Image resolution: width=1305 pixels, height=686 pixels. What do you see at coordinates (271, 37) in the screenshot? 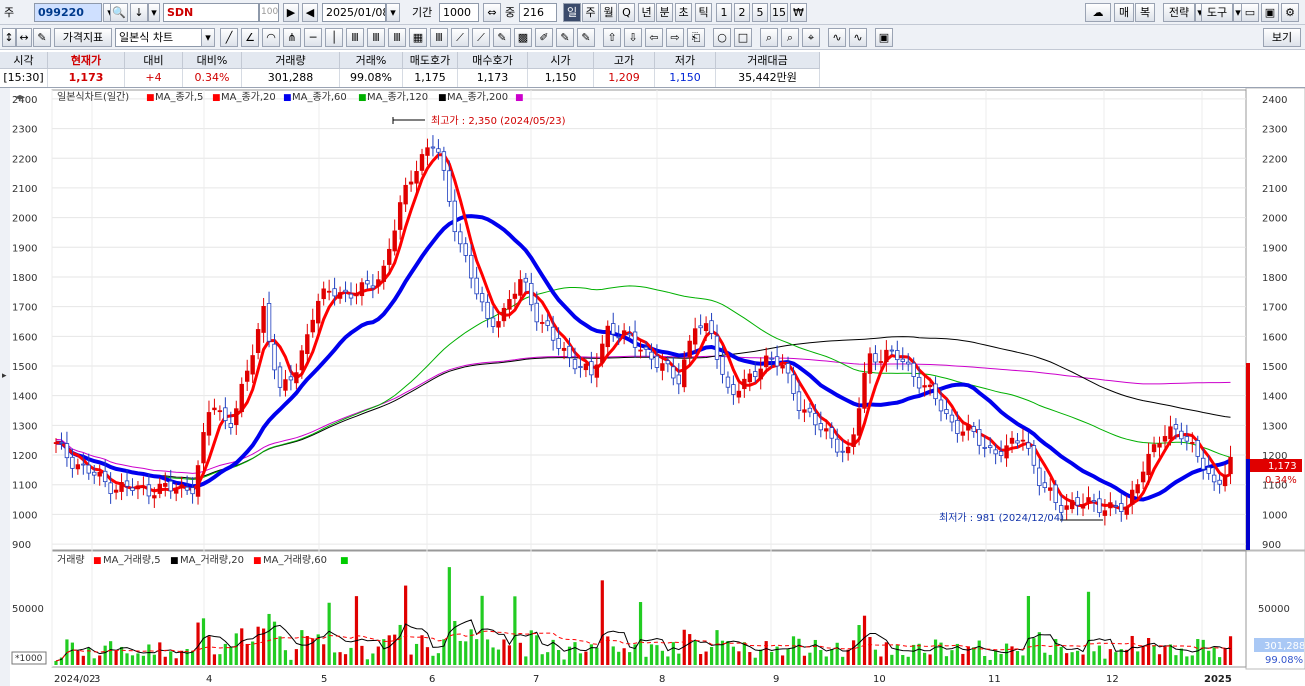
I see `draw-arc-icon: ◠` at bounding box center [271, 37].